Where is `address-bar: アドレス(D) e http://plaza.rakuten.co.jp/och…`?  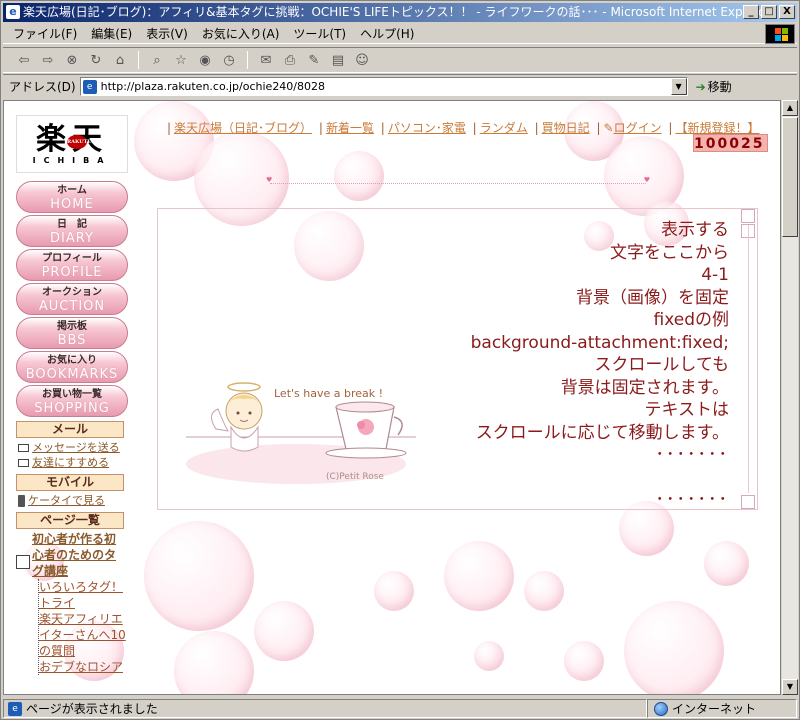
address-bar: アドレス(D) e http://plaza.rakuten.co.jp/och… is located at coordinates (400, 86).